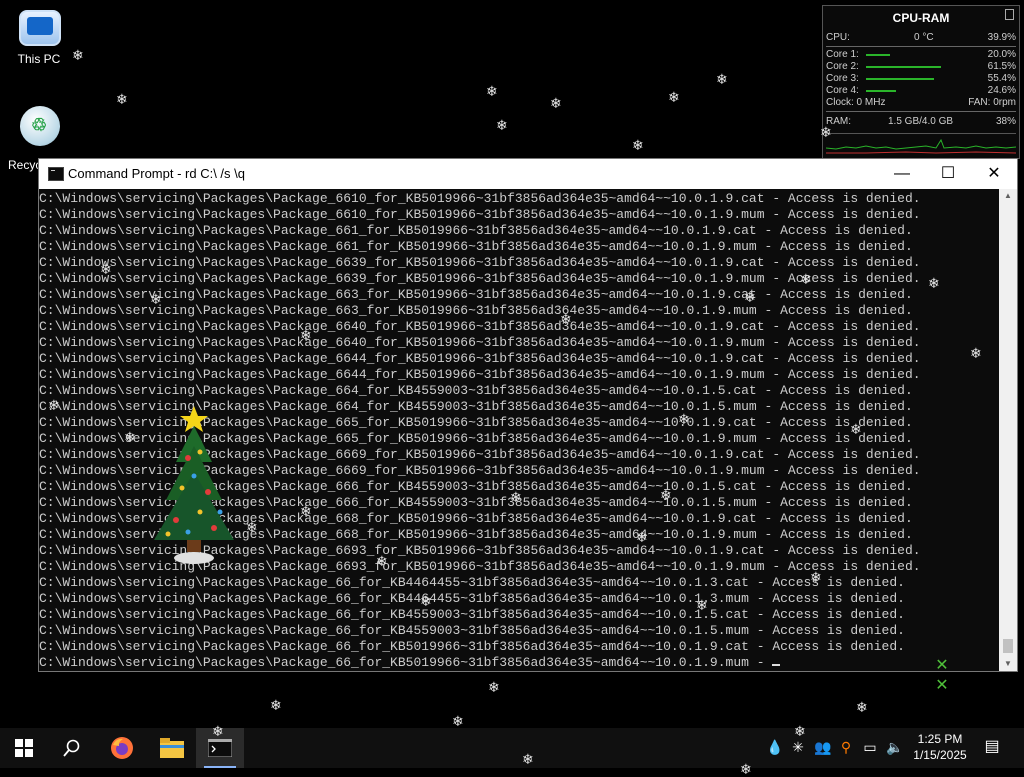  I want to click on network-icon: ▭, so click(870, 747).